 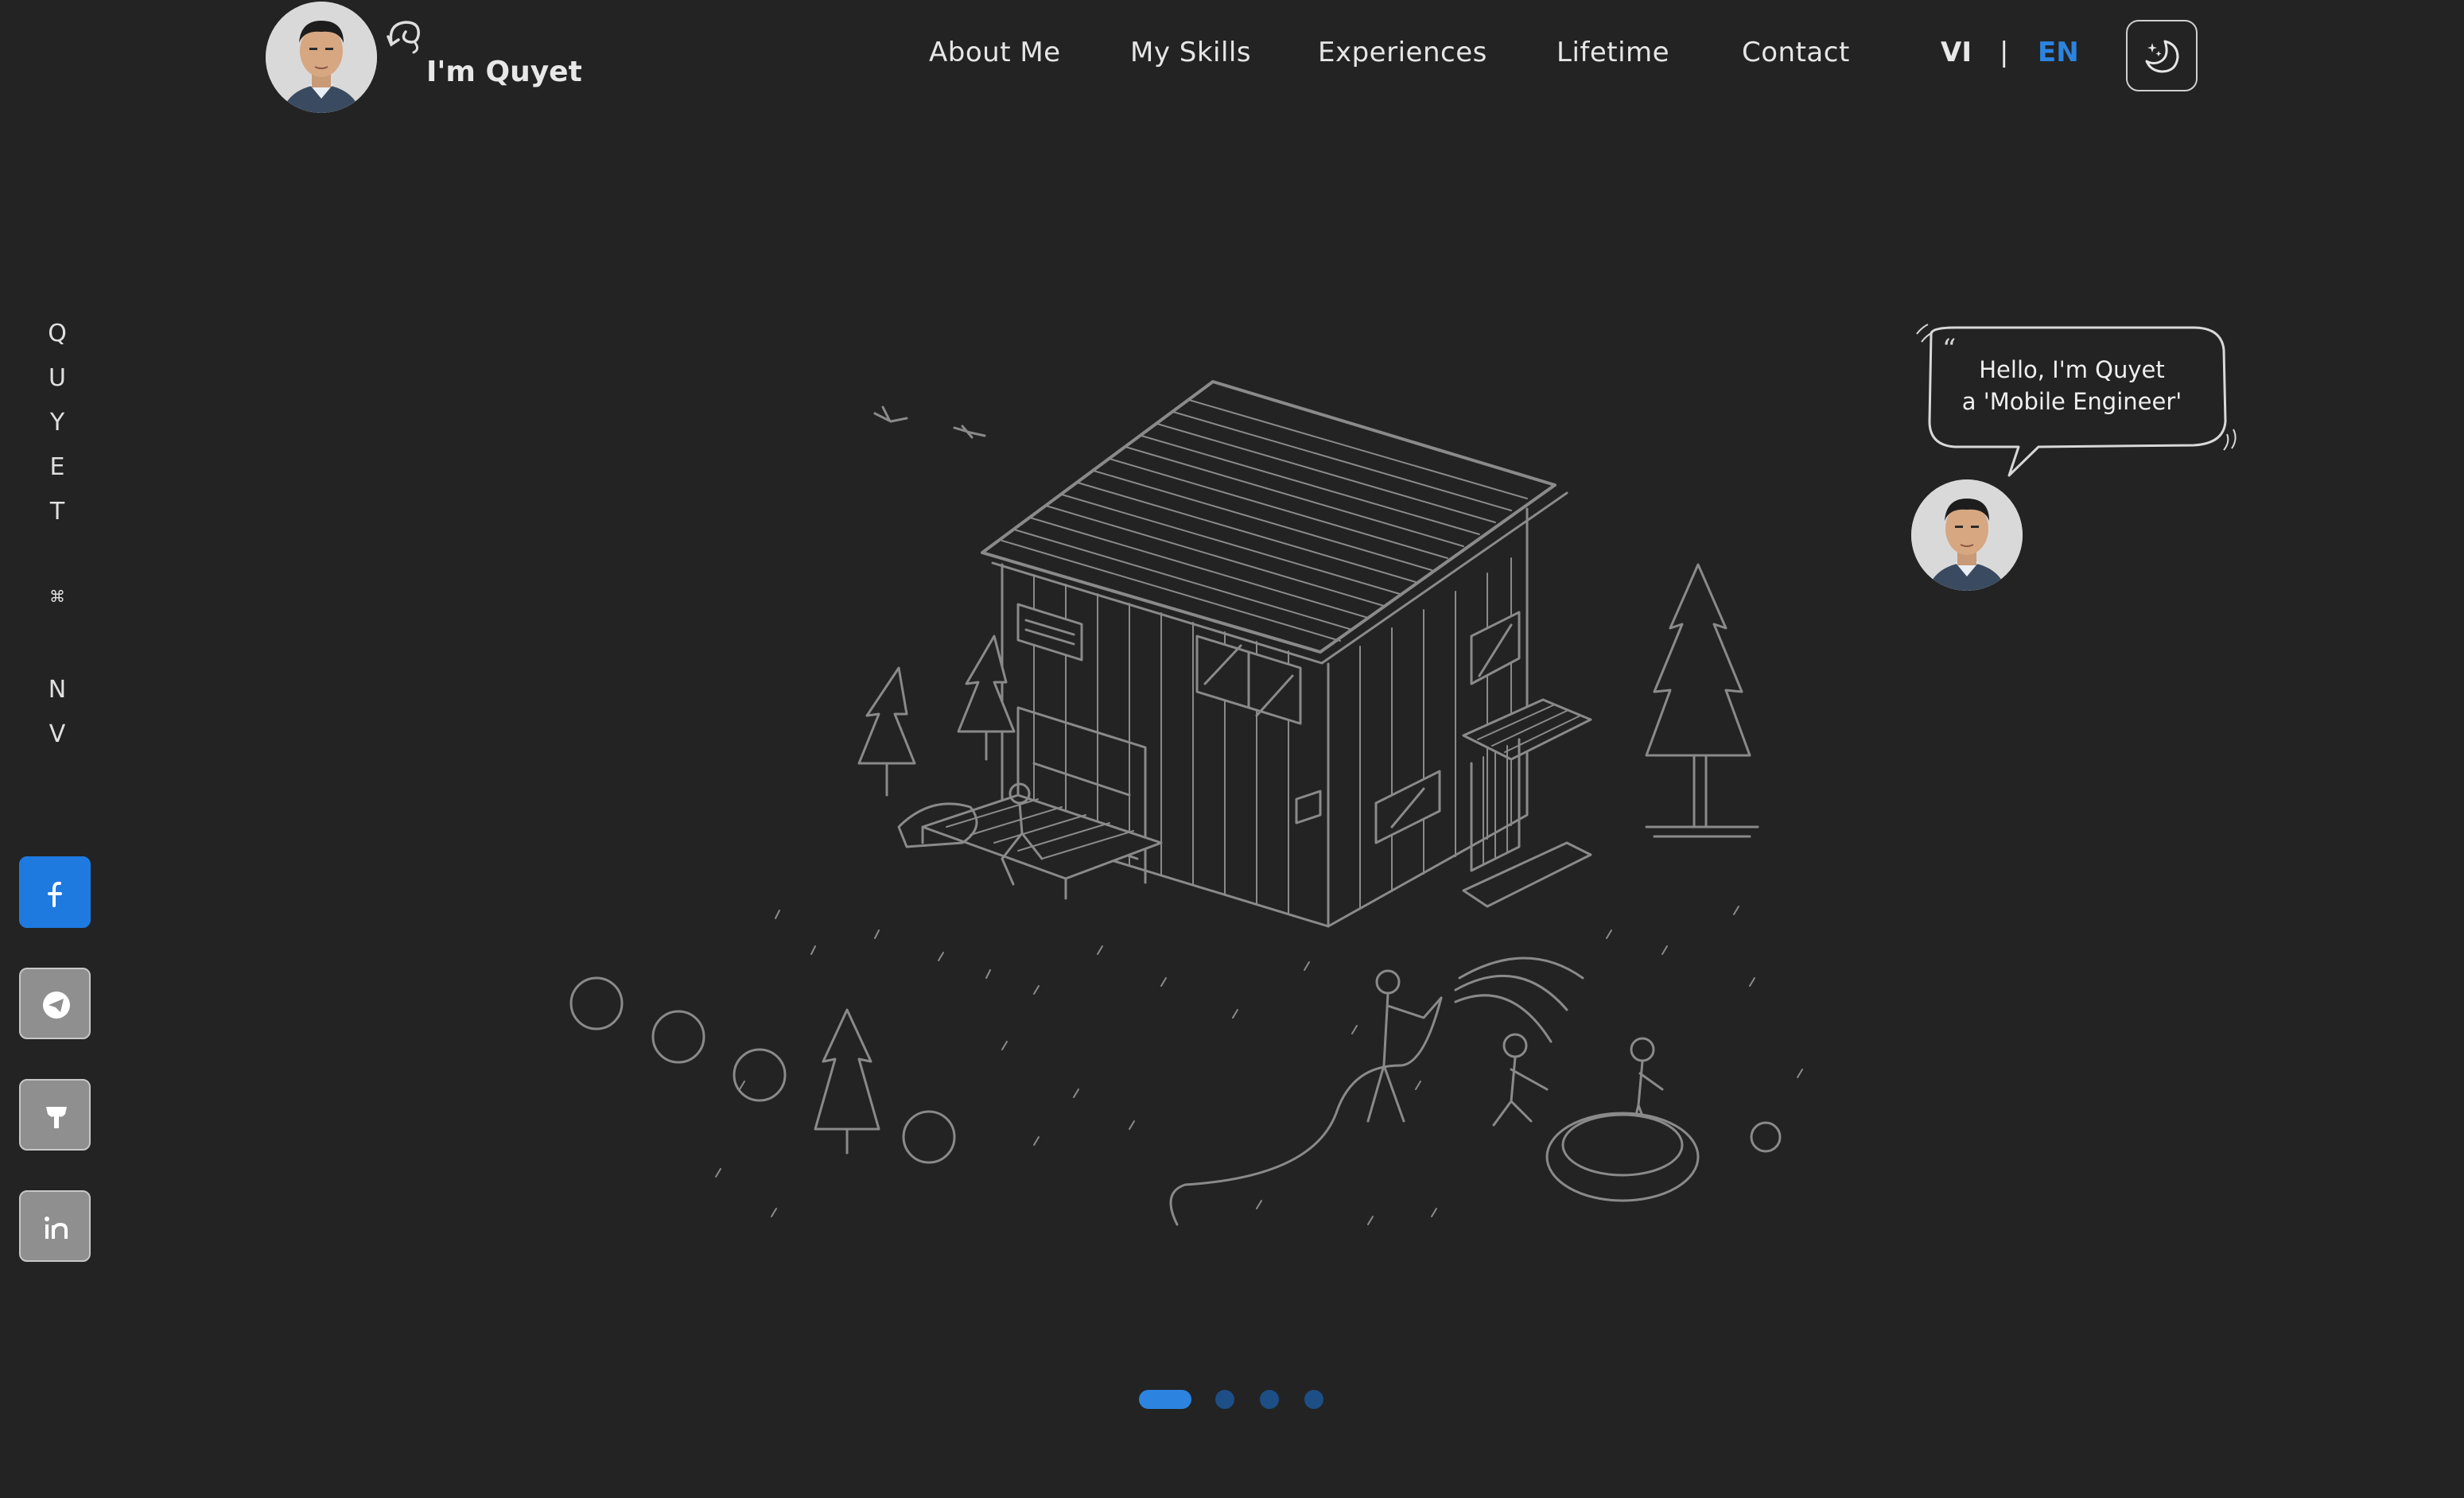 I want to click on lang-vi-button: VI, so click(x=1956, y=53).